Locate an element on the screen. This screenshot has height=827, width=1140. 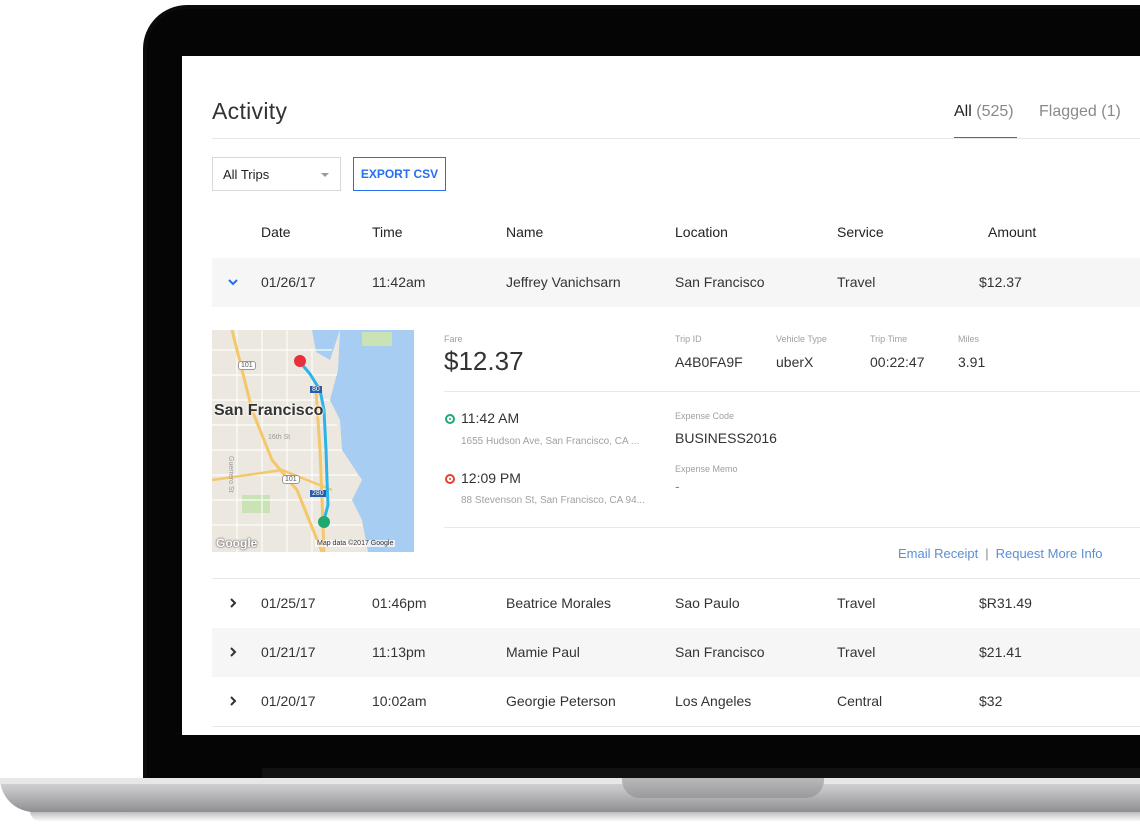
laptop-base-shadow is located at coordinates (585, 816).